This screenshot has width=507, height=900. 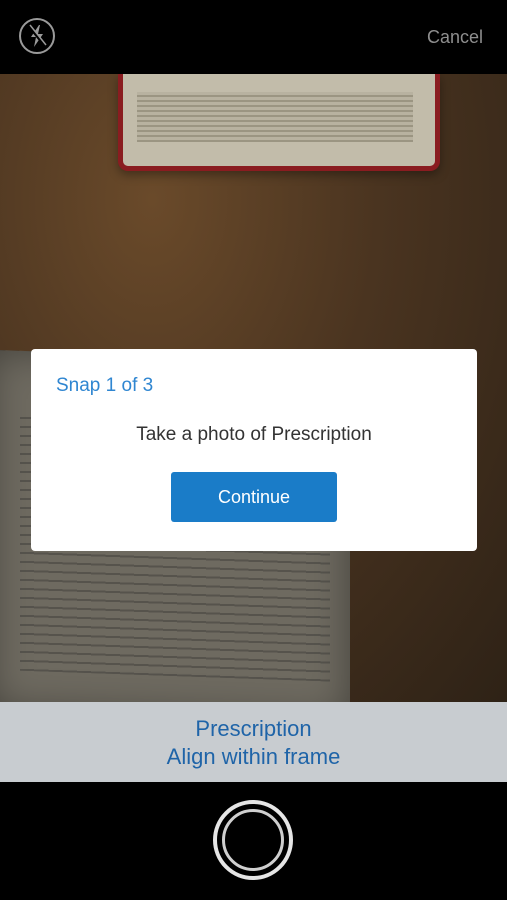 I want to click on flash-toggle-button, so click(x=37, y=36).